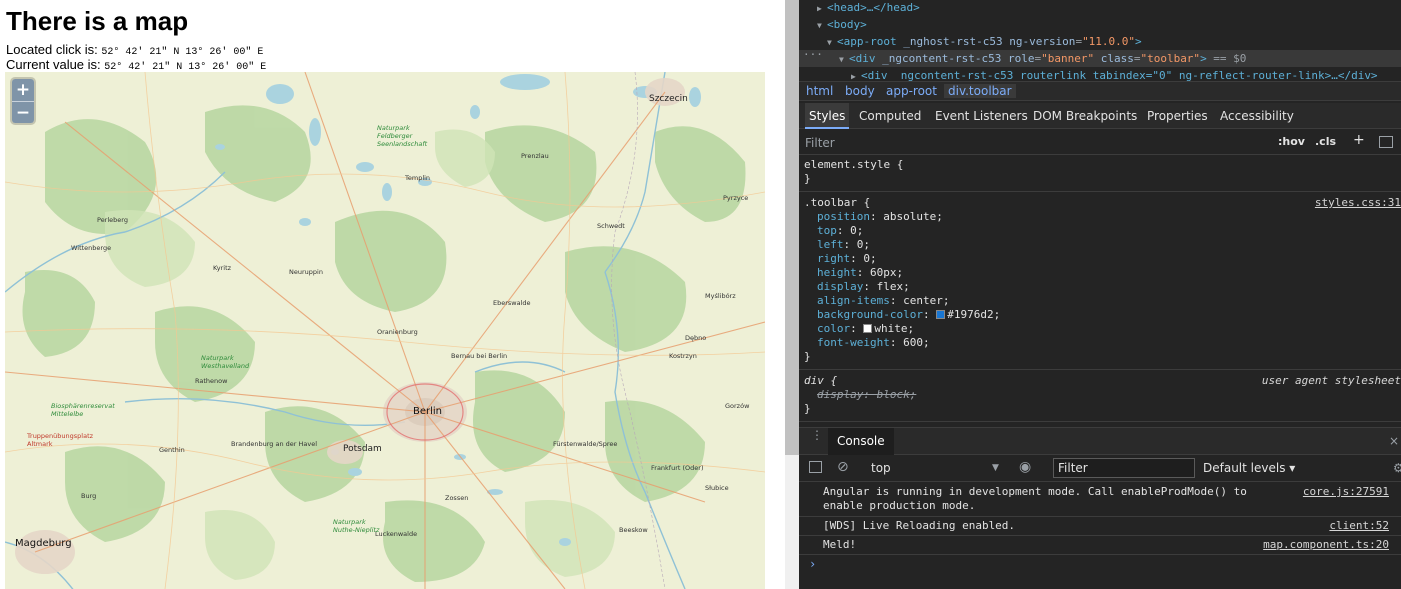  What do you see at coordinates (1102, 231) in the screenshot?
I see `style-prop-row: top: 0;` at bounding box center [1102, 231].